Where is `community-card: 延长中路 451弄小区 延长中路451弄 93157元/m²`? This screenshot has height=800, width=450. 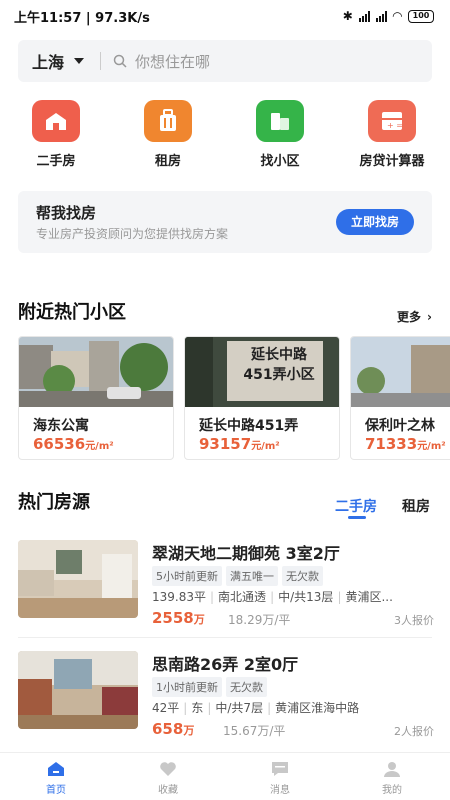
community-card: 延长中路 451弄小区 延长中路451弄 93157元/m² is located at coordinates (262, 398).